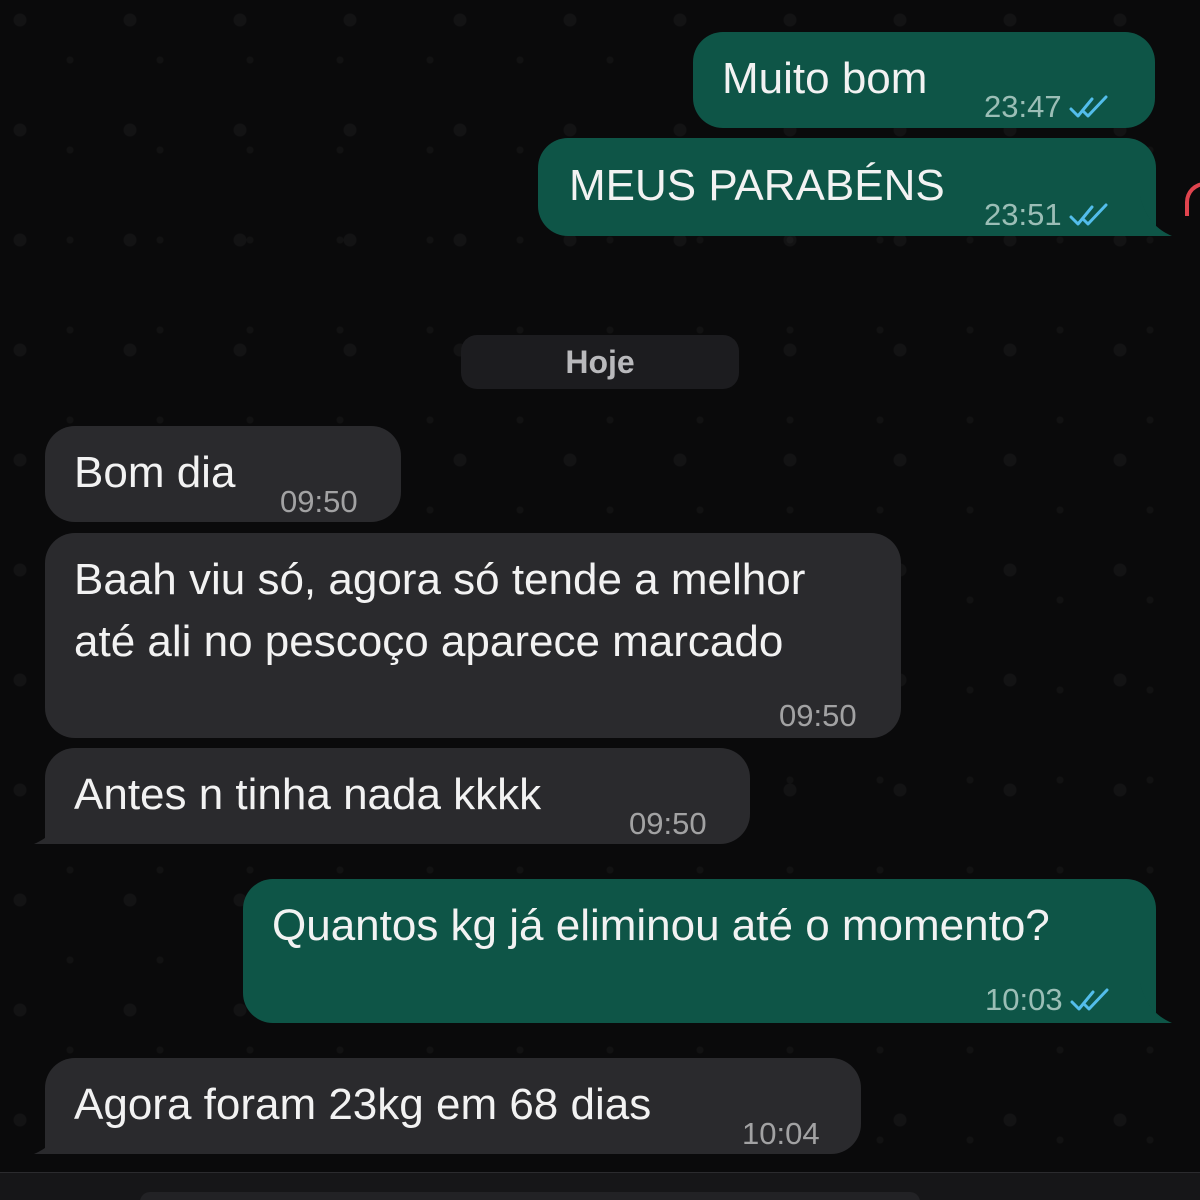 This screenshot has width=1200, height=1200. What do you see at coordinates (1024, 999) in the screenshot?
I see `message-time: 10:03` at bounding box center [1024, 999].